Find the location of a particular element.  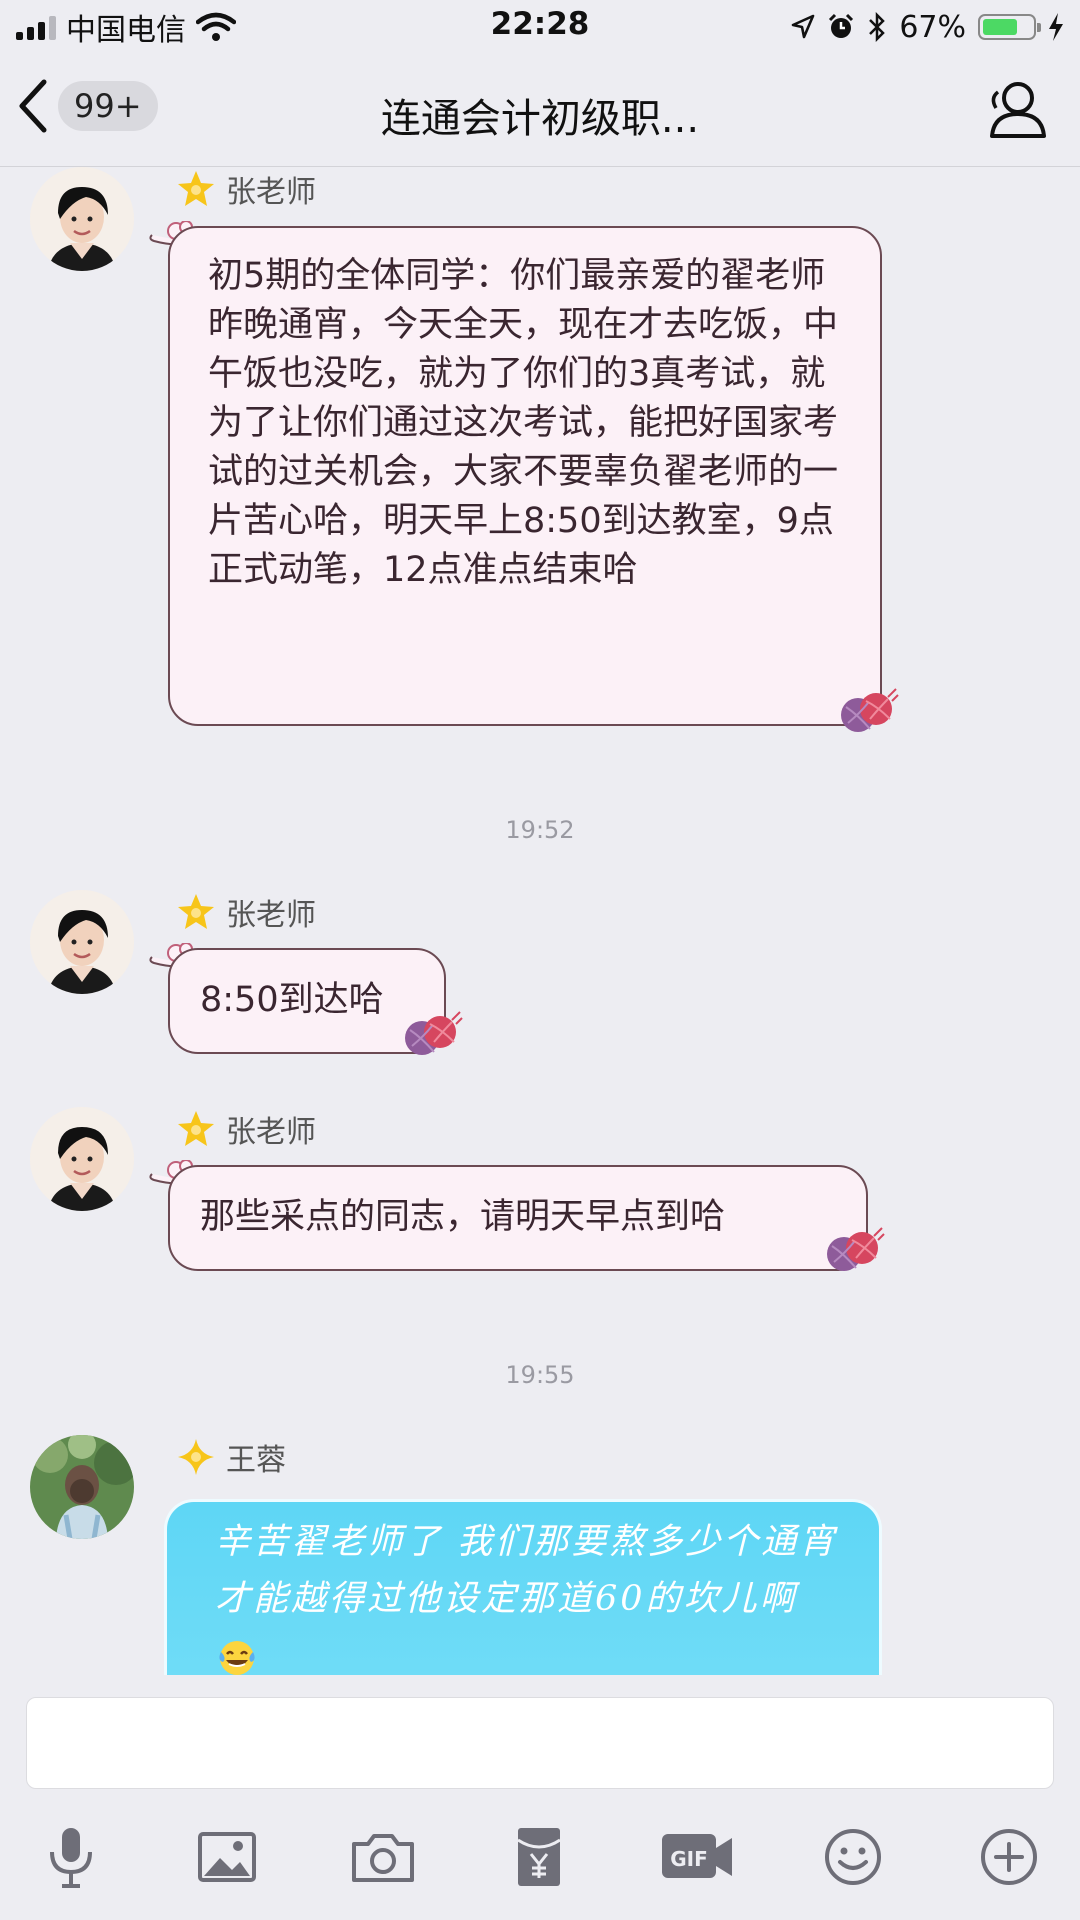

diamond-star-badge-icon is located at coordinates (196, 1457).